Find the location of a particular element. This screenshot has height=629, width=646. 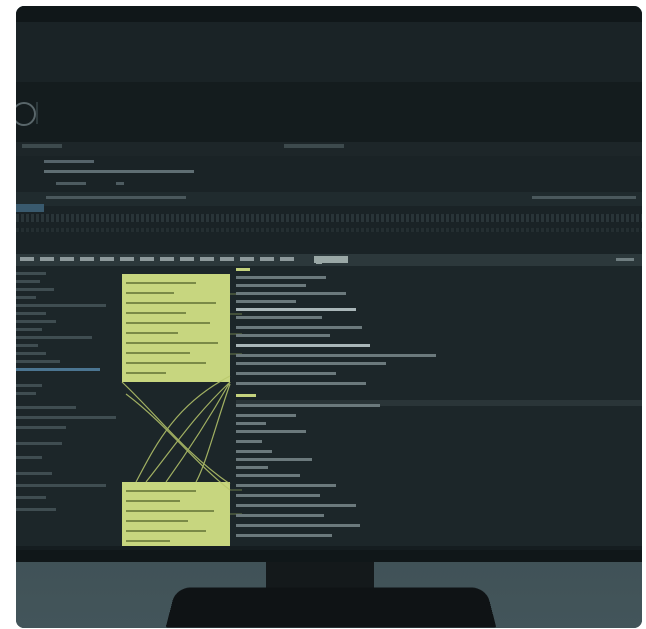

header-divider is located at coordinates (37, 113).